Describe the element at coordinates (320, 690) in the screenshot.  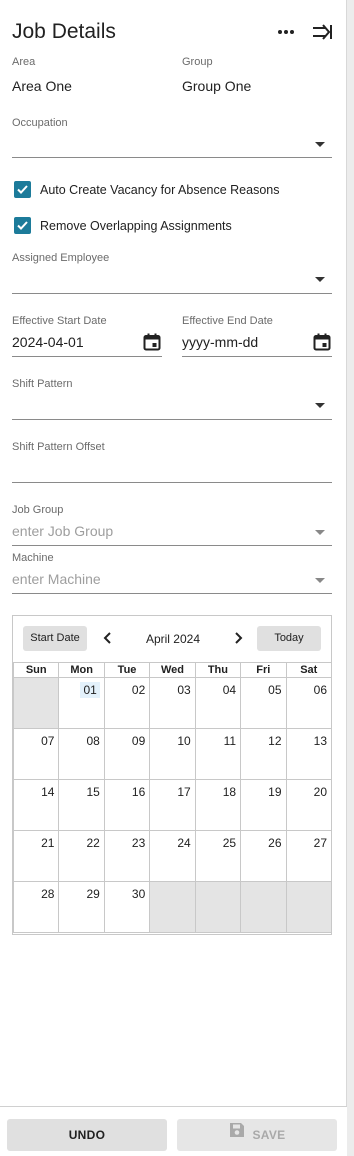
I see `calendar-day-number: 06` at that location.